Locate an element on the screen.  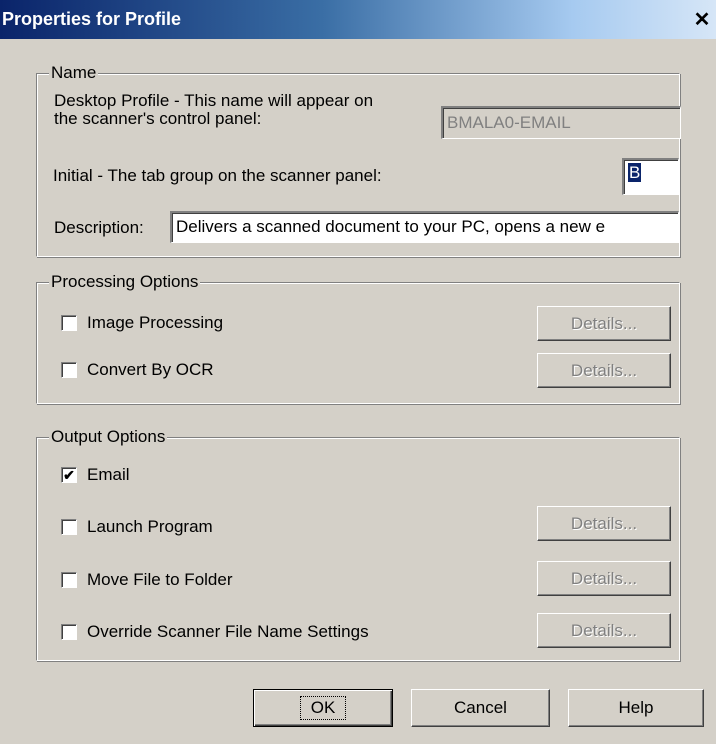
output-options-title: Output Options is located at coordinates (108, 437).